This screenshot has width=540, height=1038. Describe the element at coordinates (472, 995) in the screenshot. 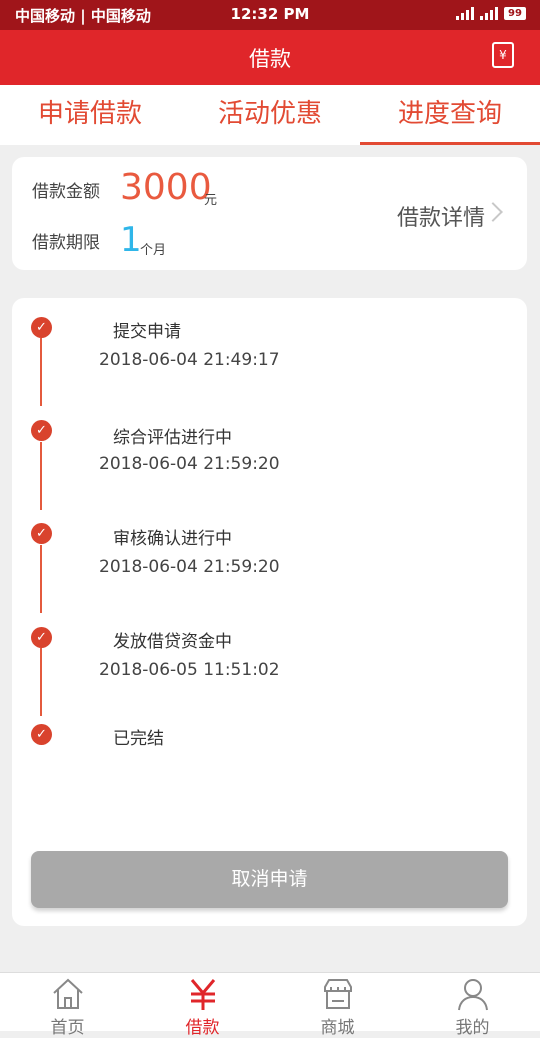

I see `user-icon` at that location.